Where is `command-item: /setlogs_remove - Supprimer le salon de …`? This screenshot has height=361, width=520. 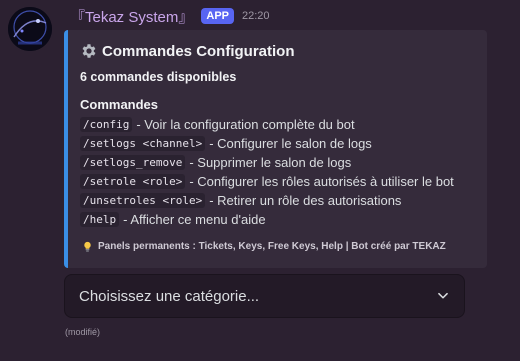 command-item: /setlogs_remove - Supprimer le salon de … is located at coordinates (277, 162).